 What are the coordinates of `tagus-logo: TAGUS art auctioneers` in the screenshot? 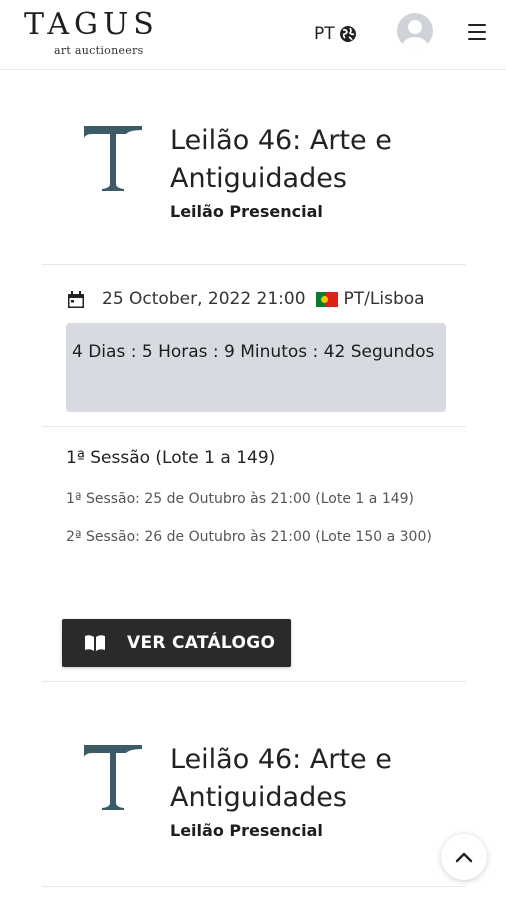 It's located at (104, 35).